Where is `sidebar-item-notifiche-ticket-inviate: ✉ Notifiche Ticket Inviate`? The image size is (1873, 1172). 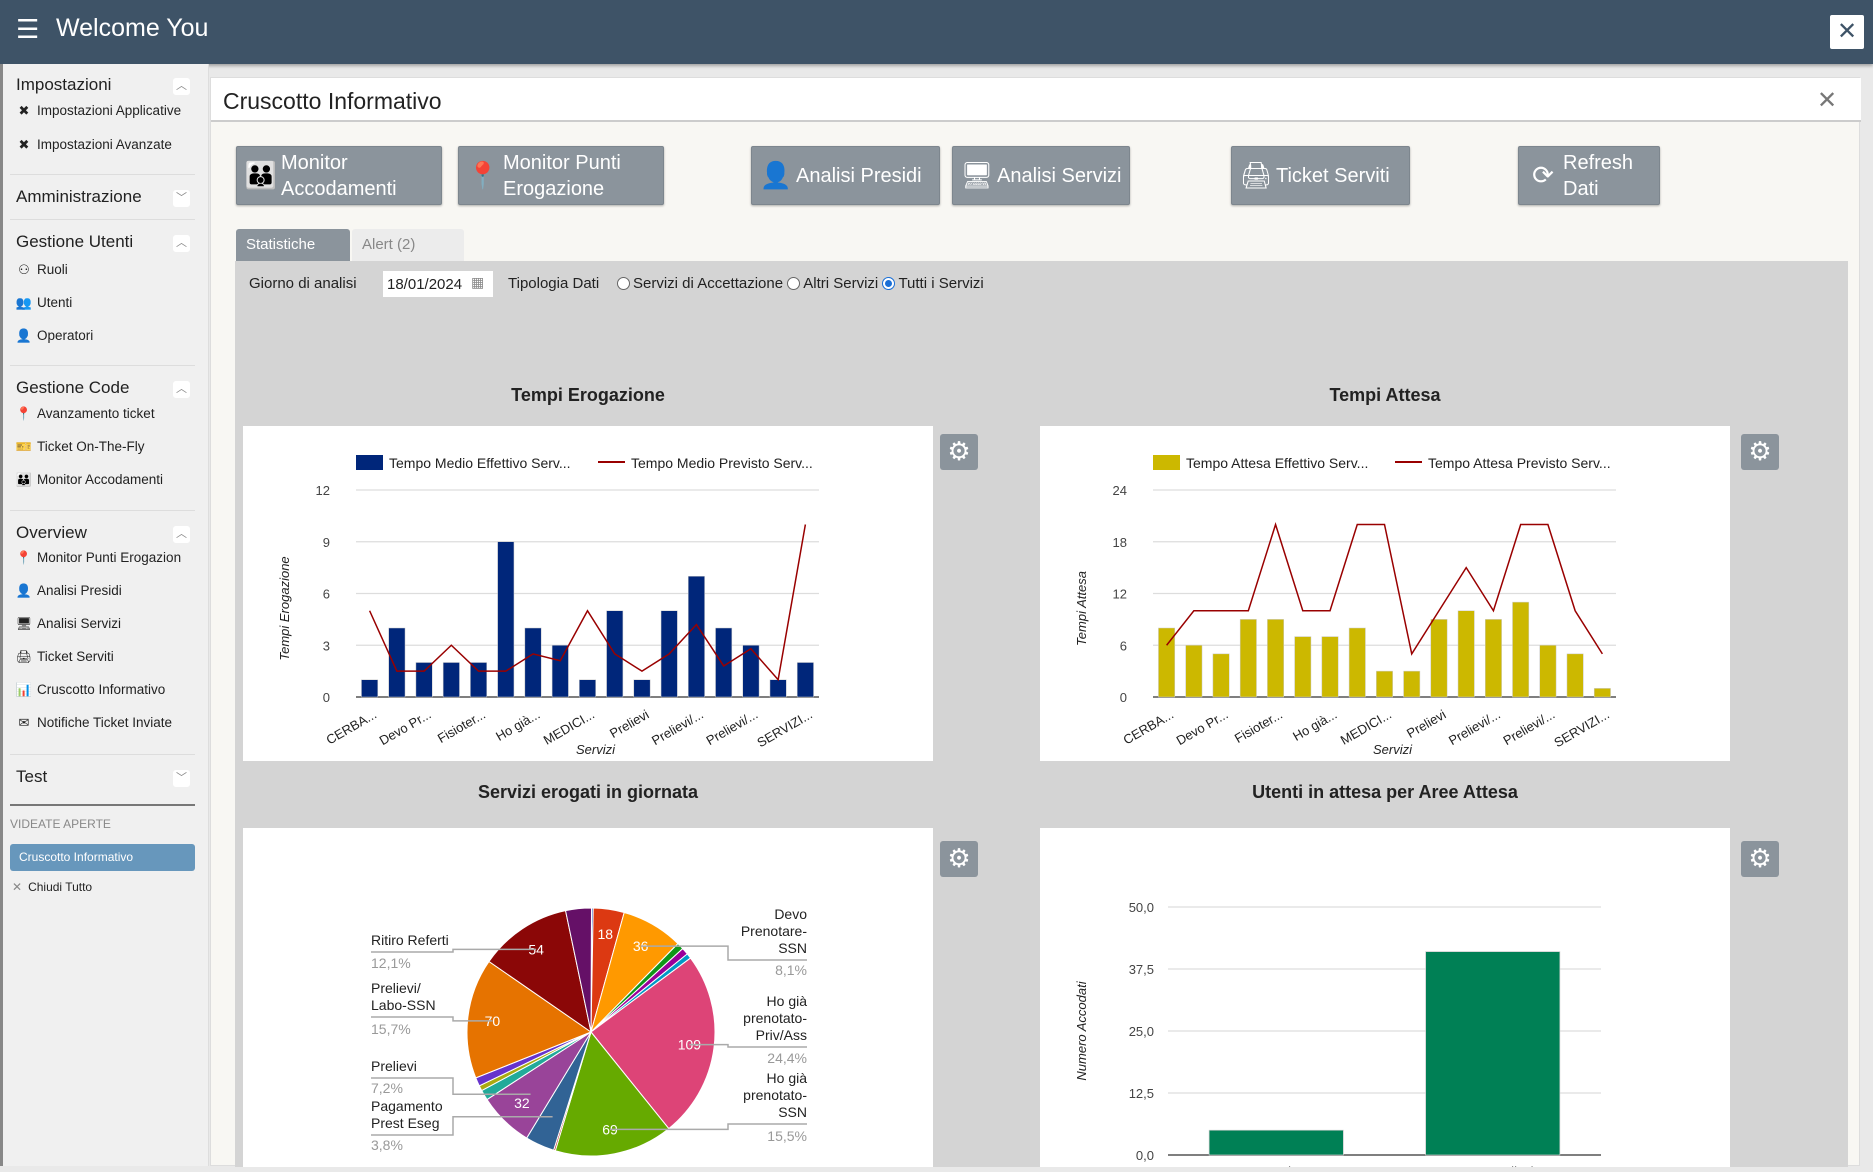
sidebar-item-notifiche-ticket-inviate: ✉ Notifiche Ticket Inviate is located at coordinates (94, 723).